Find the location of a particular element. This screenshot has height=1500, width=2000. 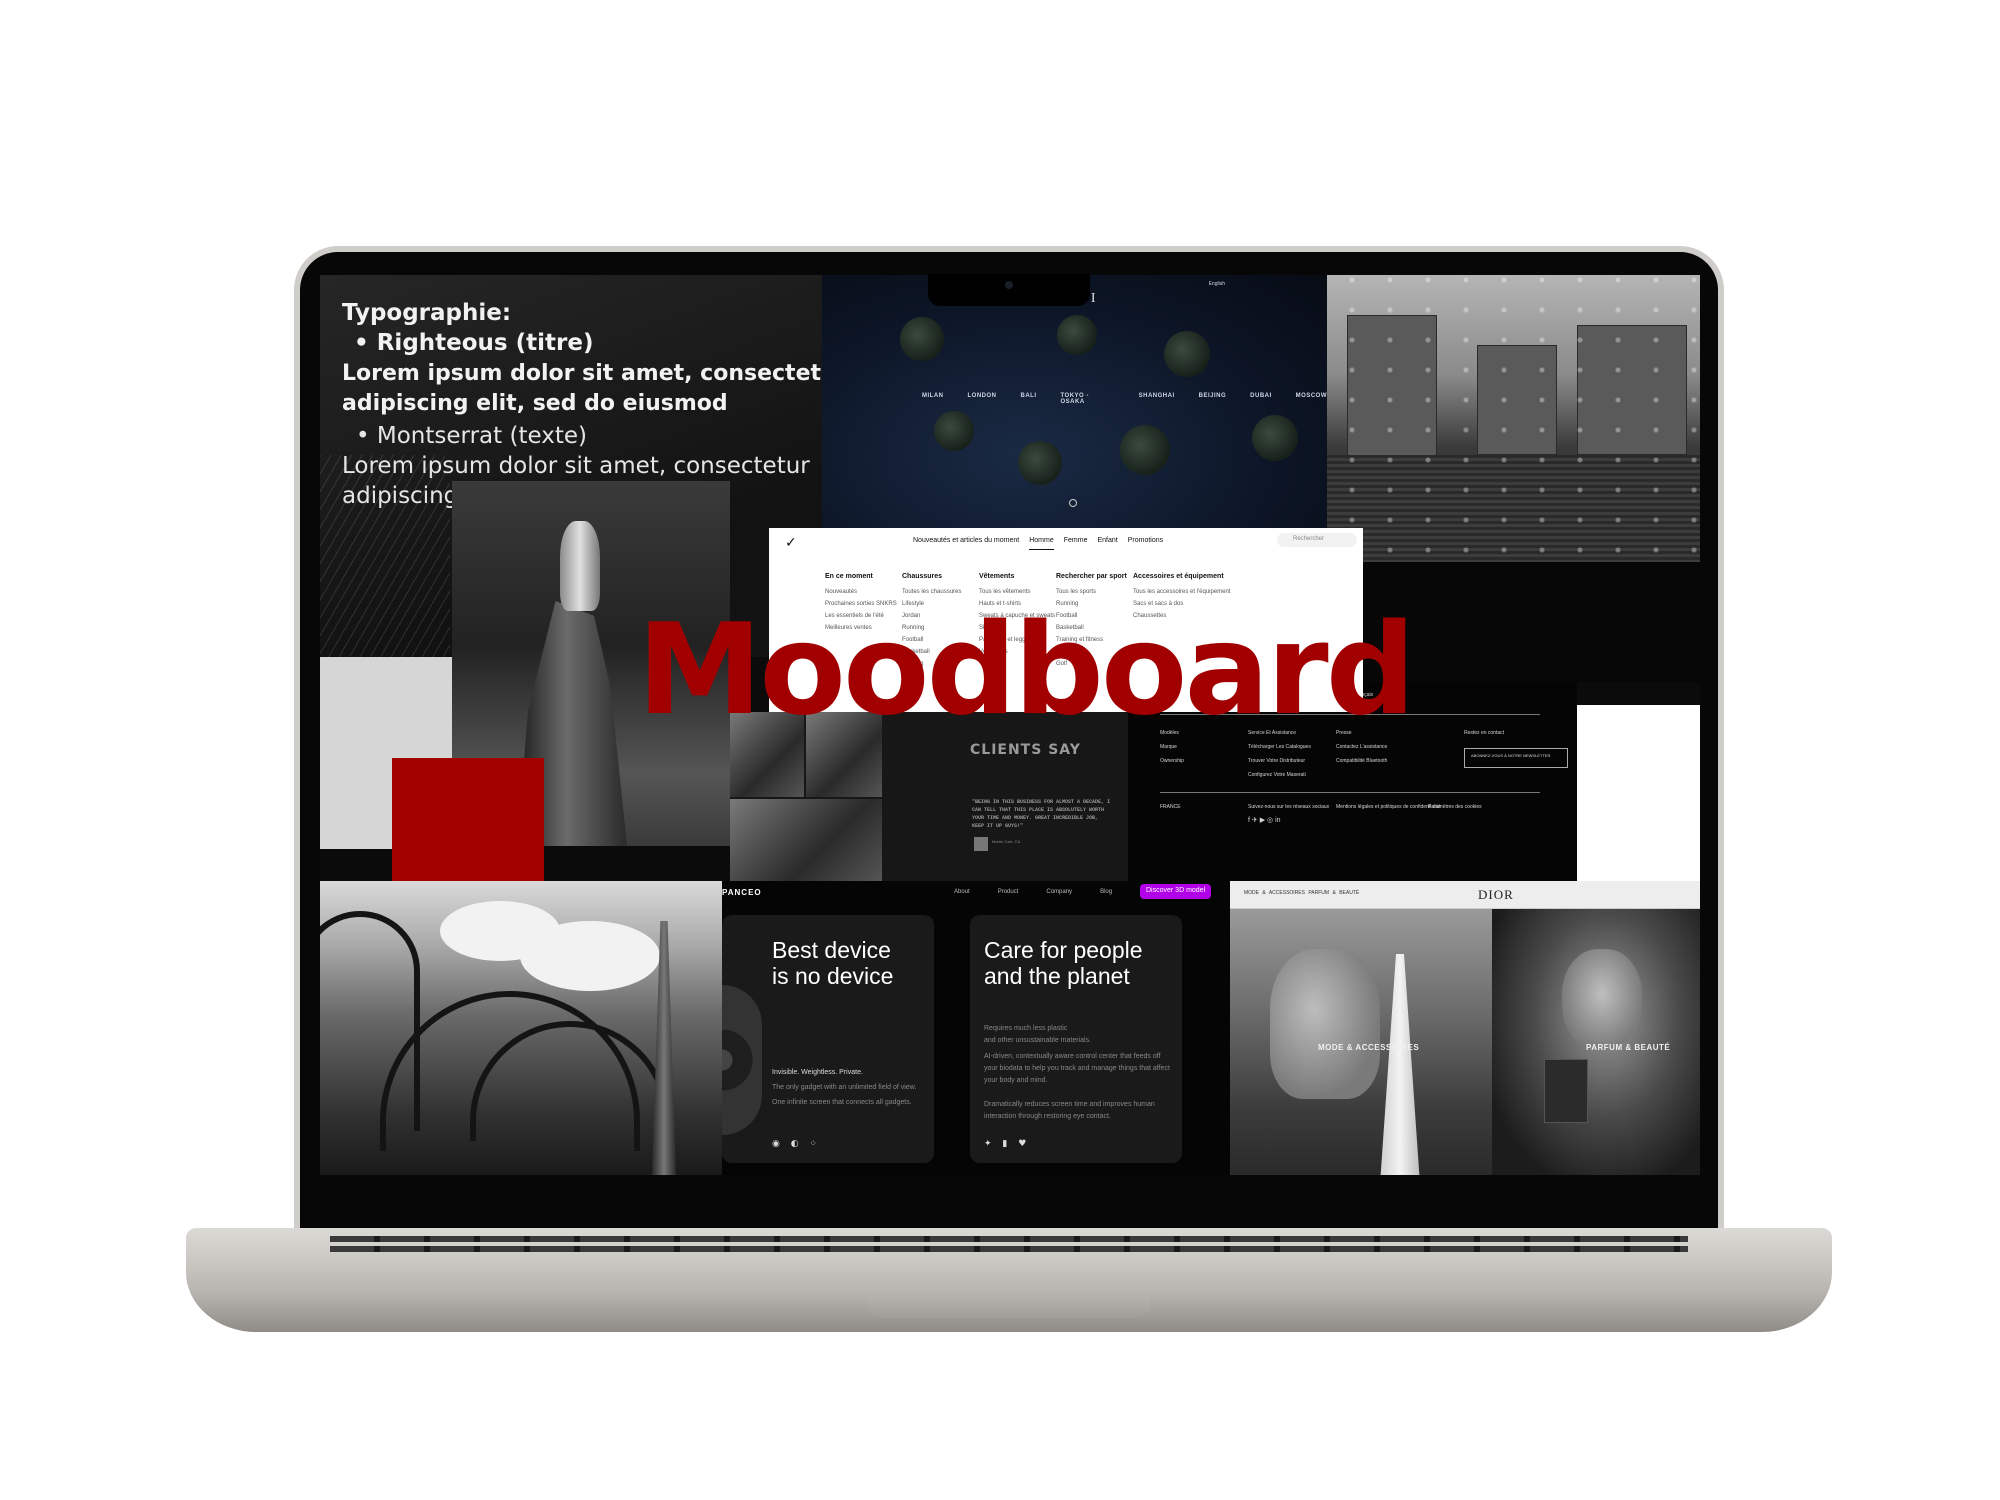

nav-link: Product is located at coordinates (1008, 892).